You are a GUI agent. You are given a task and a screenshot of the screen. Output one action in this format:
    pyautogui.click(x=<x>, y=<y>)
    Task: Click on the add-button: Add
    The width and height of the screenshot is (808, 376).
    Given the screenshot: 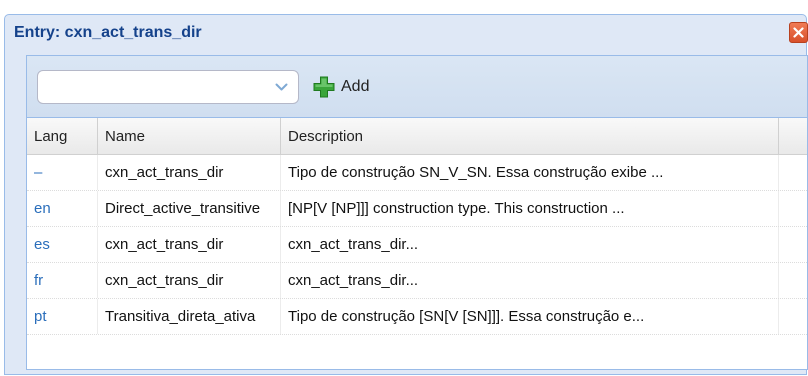 What is the action you would take?
    pyautogui.click(x=341, y=87)
    